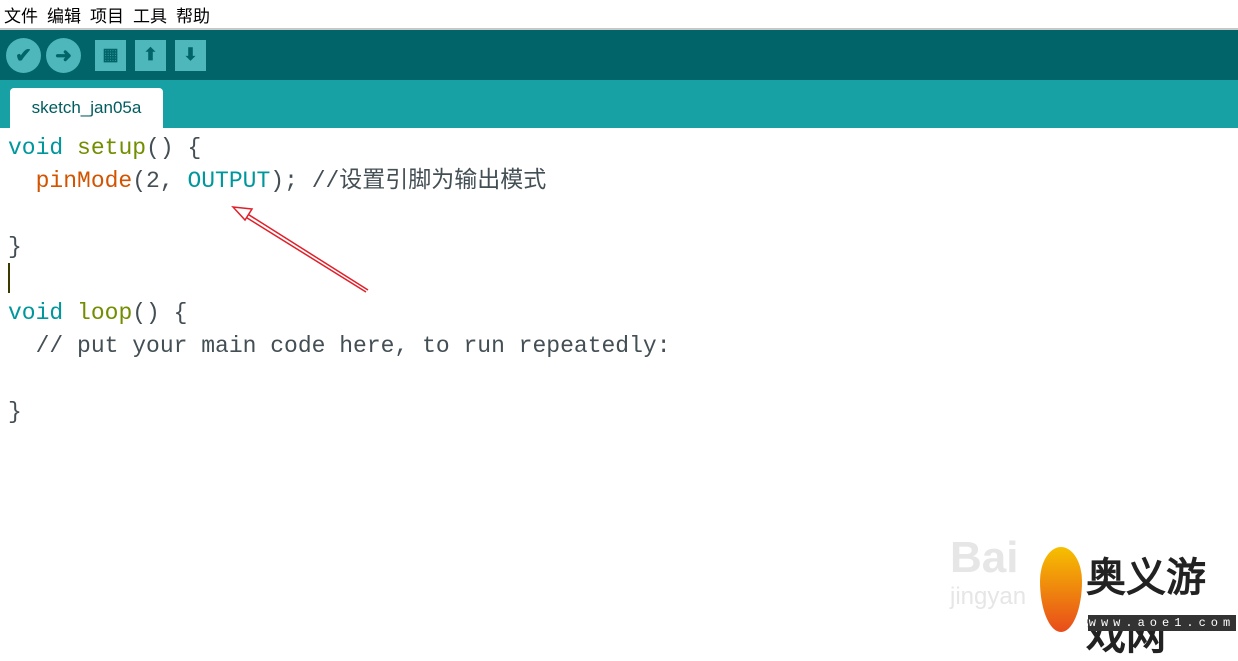  What do you see at coordinates (1061, 589) in the screenshot?
I see `phoenix-logo-icon` at bounding box center [1061, 589].